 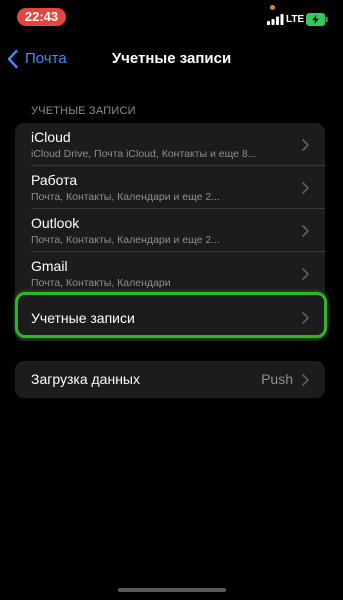 I want to click on account-subtitle: Почта, Контакты, Календари, so click(x=101, y=283).